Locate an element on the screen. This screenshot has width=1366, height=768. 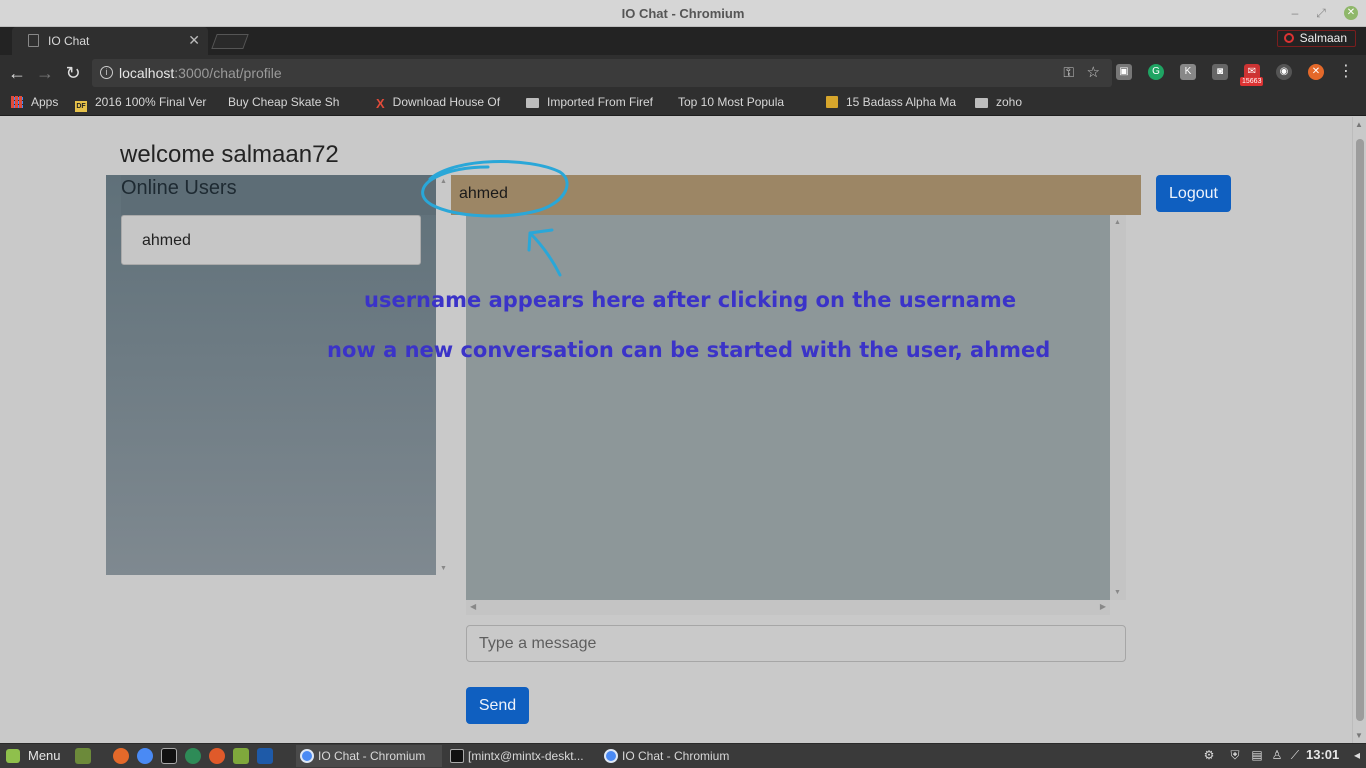
send-button: Send is located at coordinates (497, 705).